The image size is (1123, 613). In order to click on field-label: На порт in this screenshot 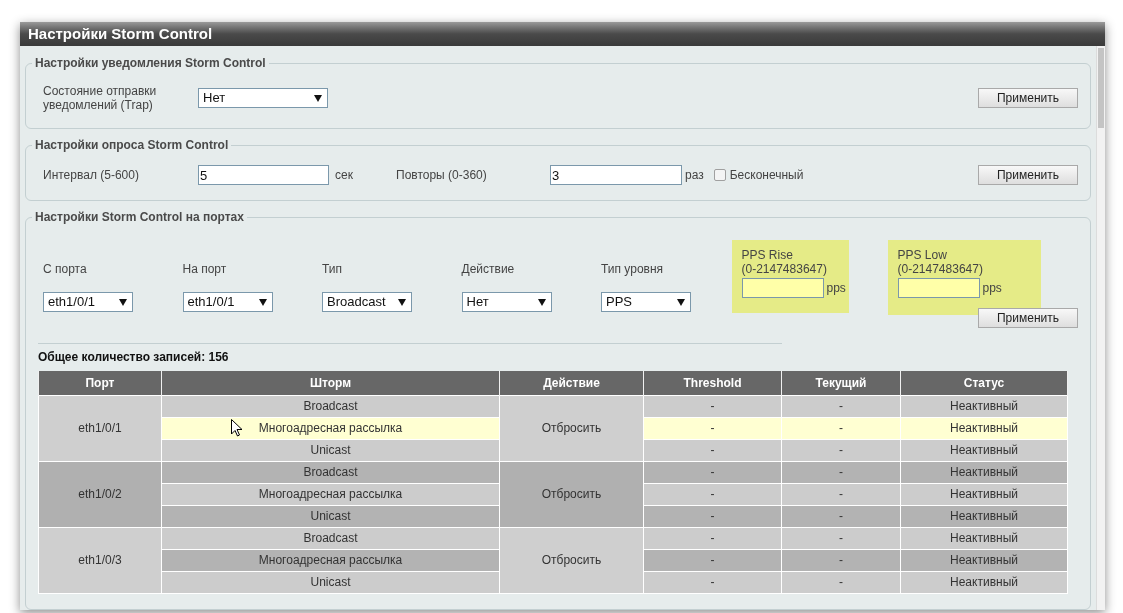, I will do `click(205, 269)`.